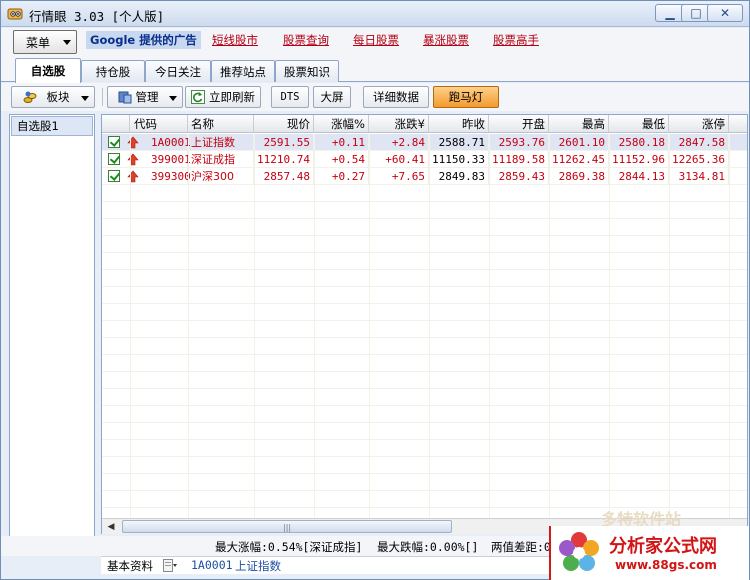  Describe the element at coordinates (58, 97) in the screenshot. I see `sector-label: 板块` at that location.